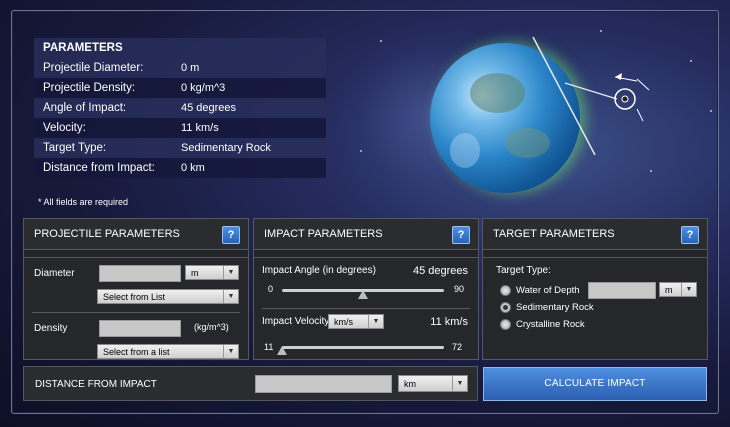  What do you see at coordinates (690, 235) in the screenshot?
I see `target-help-button: ?` at bounding box center [690, 235].